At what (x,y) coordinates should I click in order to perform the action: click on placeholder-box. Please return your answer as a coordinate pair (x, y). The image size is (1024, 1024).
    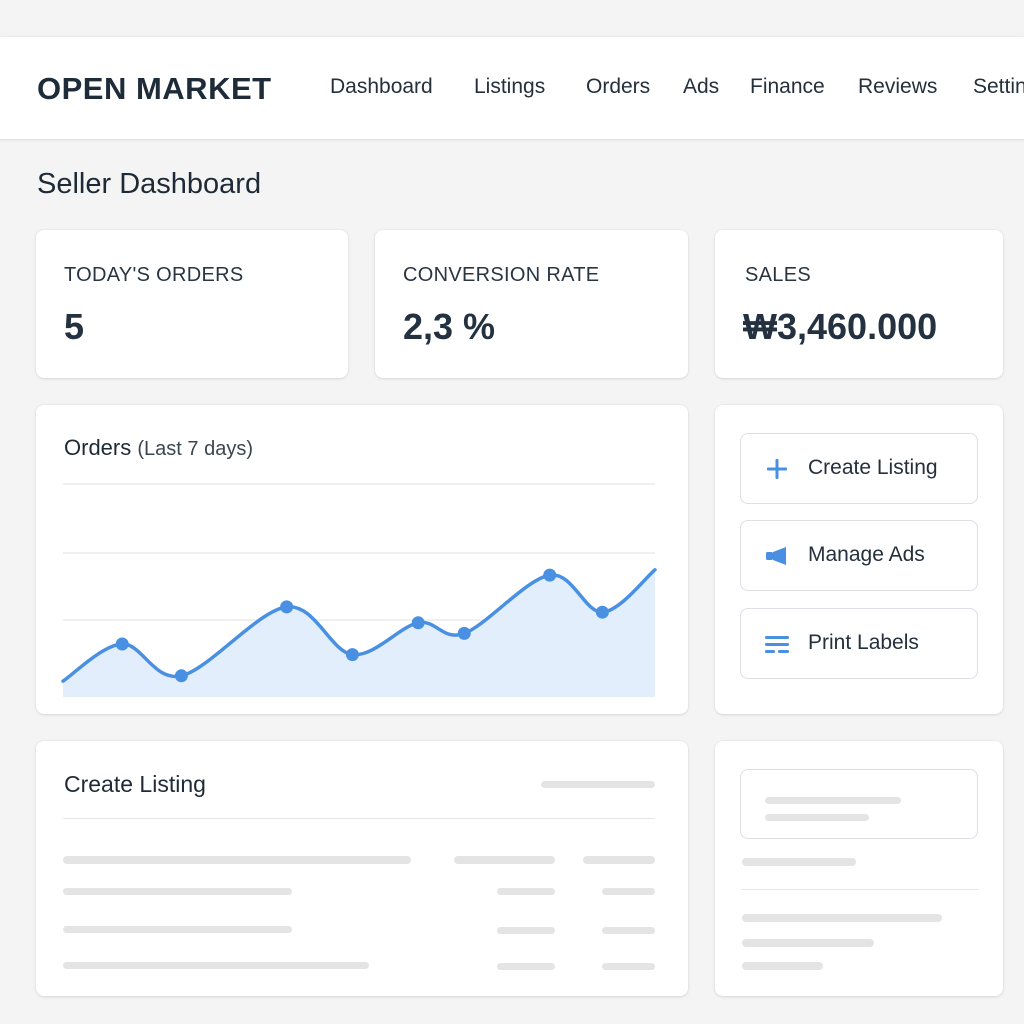
    Looking at the image, I should click on (859, 804).